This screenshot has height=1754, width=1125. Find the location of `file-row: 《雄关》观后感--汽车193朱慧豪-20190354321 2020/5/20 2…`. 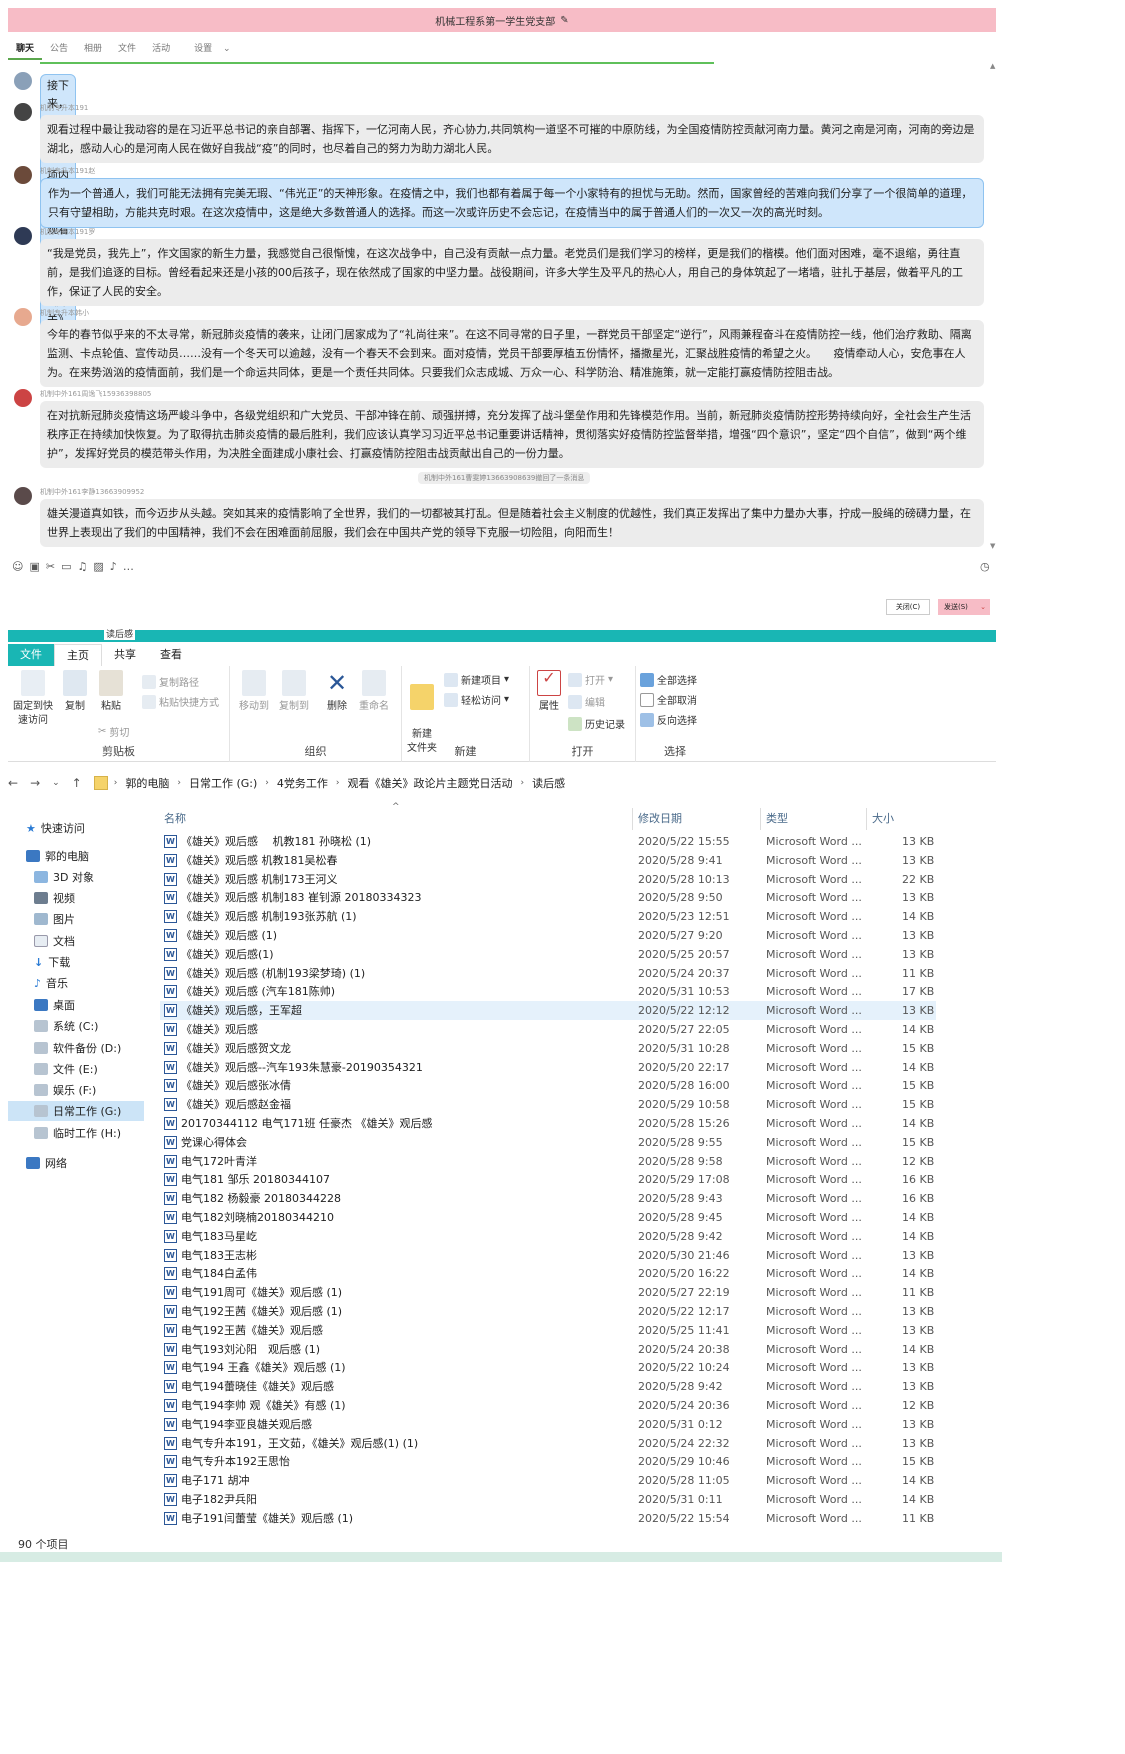

file-row: 《雄关》观后感--汽车193朱慧豪-20190354321 2020/5/20 2… is located at coordinates (548, 1067).